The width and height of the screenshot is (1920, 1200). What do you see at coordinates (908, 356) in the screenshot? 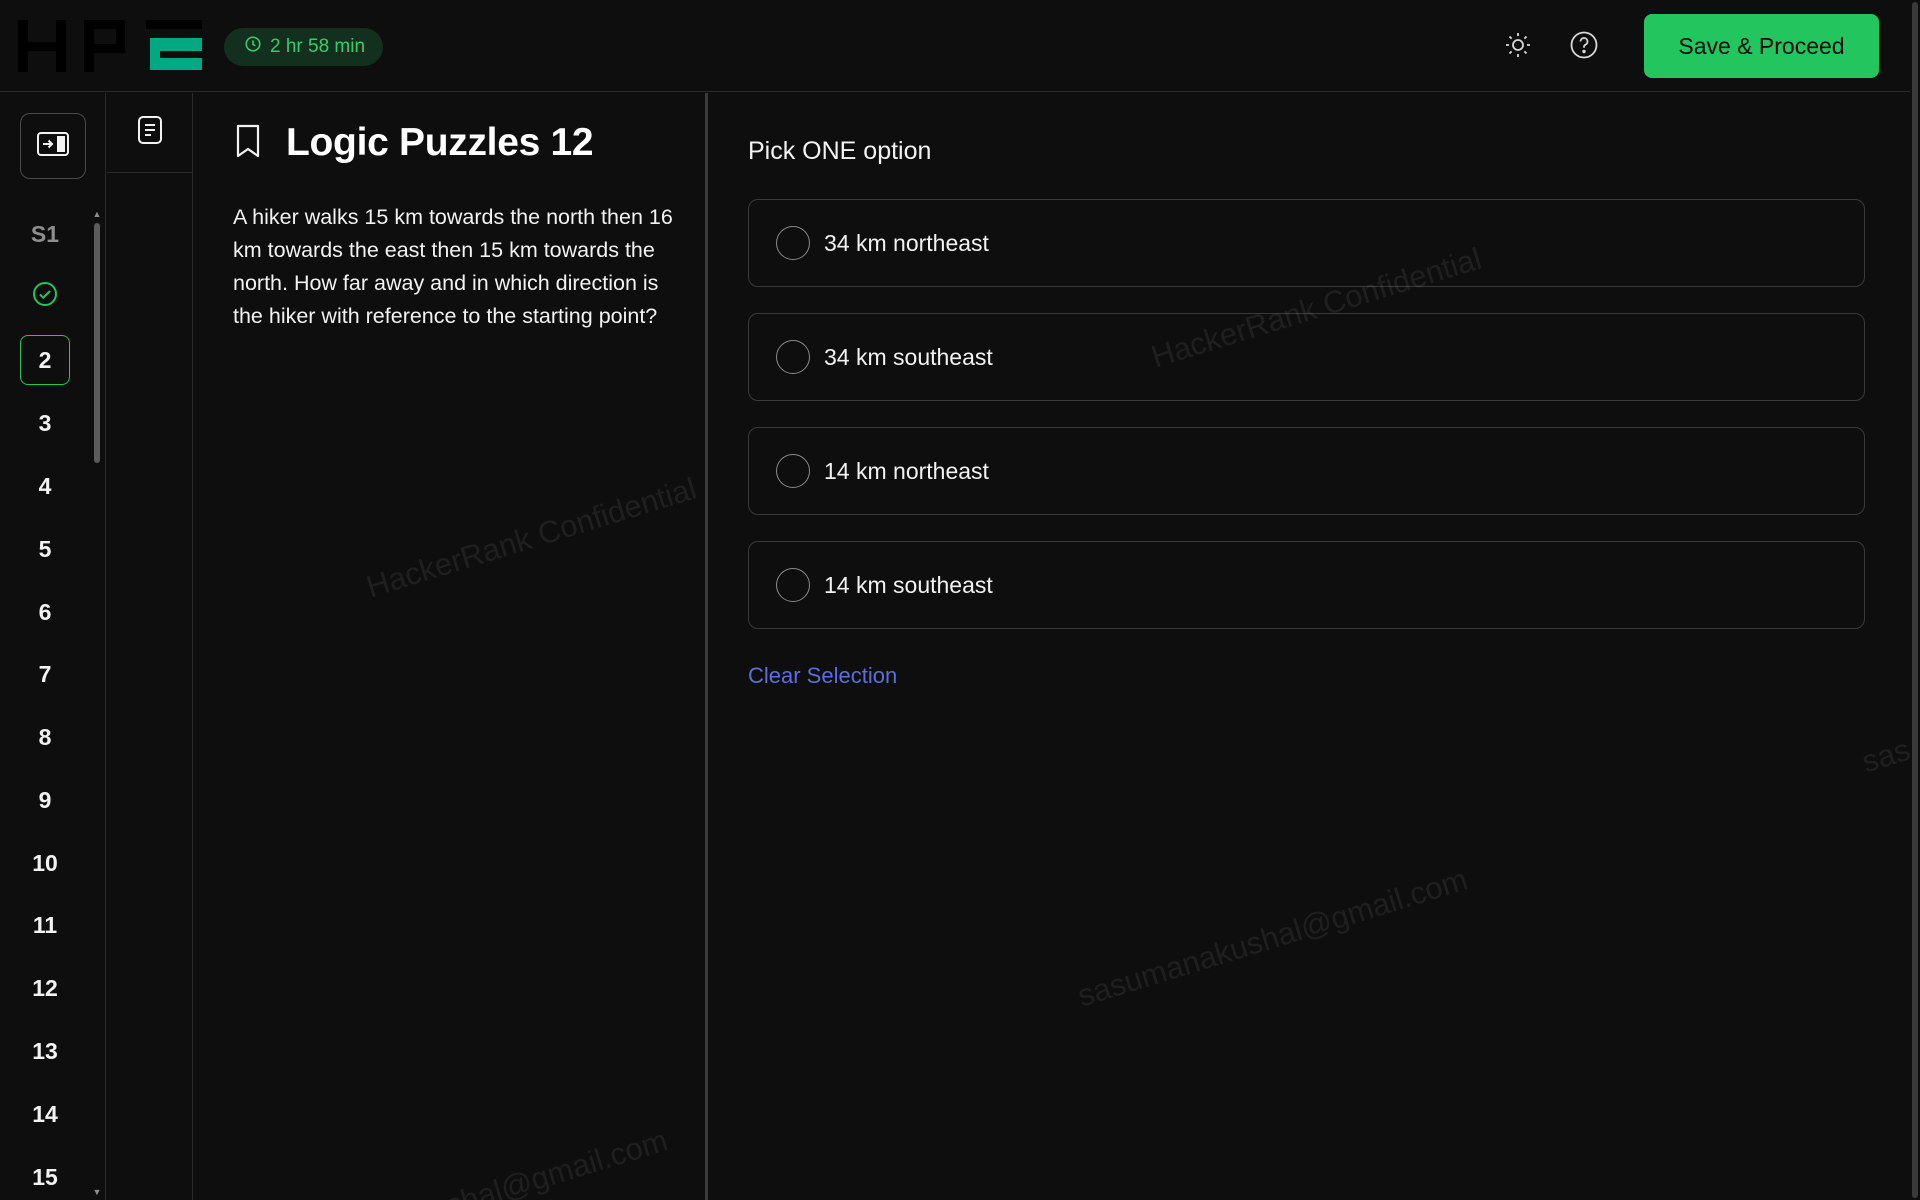
I see `answer-option-label: 34 km southeast` at bounding box center [908, 356].